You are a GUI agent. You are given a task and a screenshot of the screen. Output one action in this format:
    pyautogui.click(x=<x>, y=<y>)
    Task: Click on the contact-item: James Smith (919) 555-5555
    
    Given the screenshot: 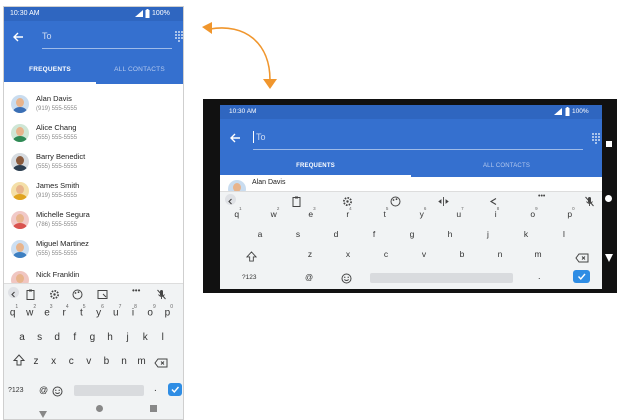 What is the action you would take?
    pyautogui.click(x=93, y=191)
    